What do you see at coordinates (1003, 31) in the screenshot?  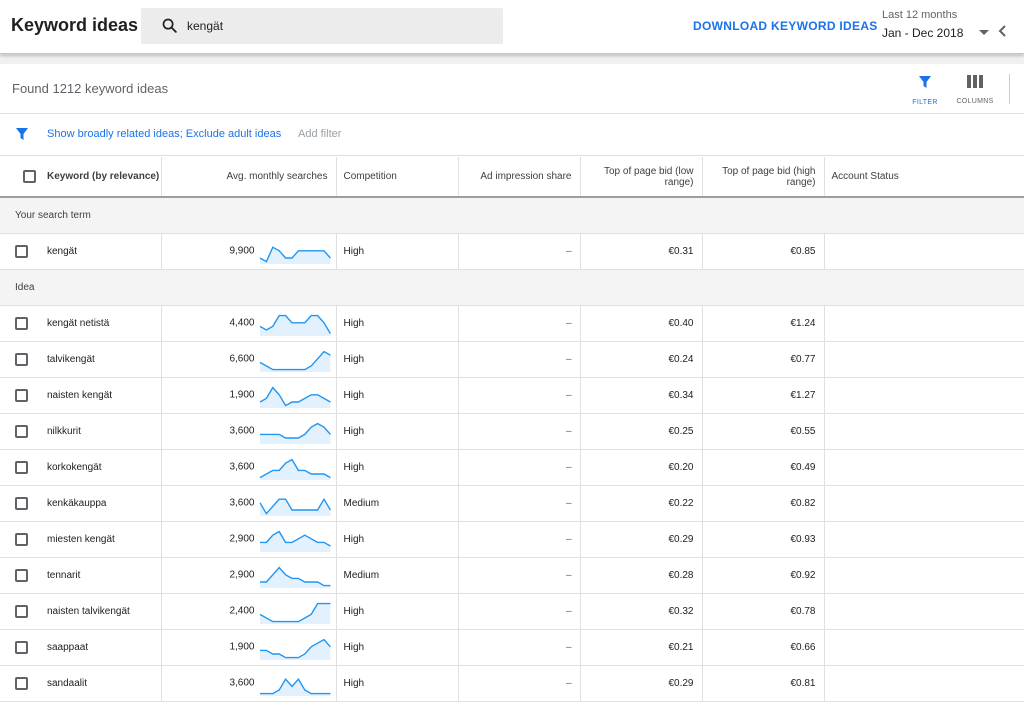 I see `chevron-left-icon` at bounding box center [1003, 31].